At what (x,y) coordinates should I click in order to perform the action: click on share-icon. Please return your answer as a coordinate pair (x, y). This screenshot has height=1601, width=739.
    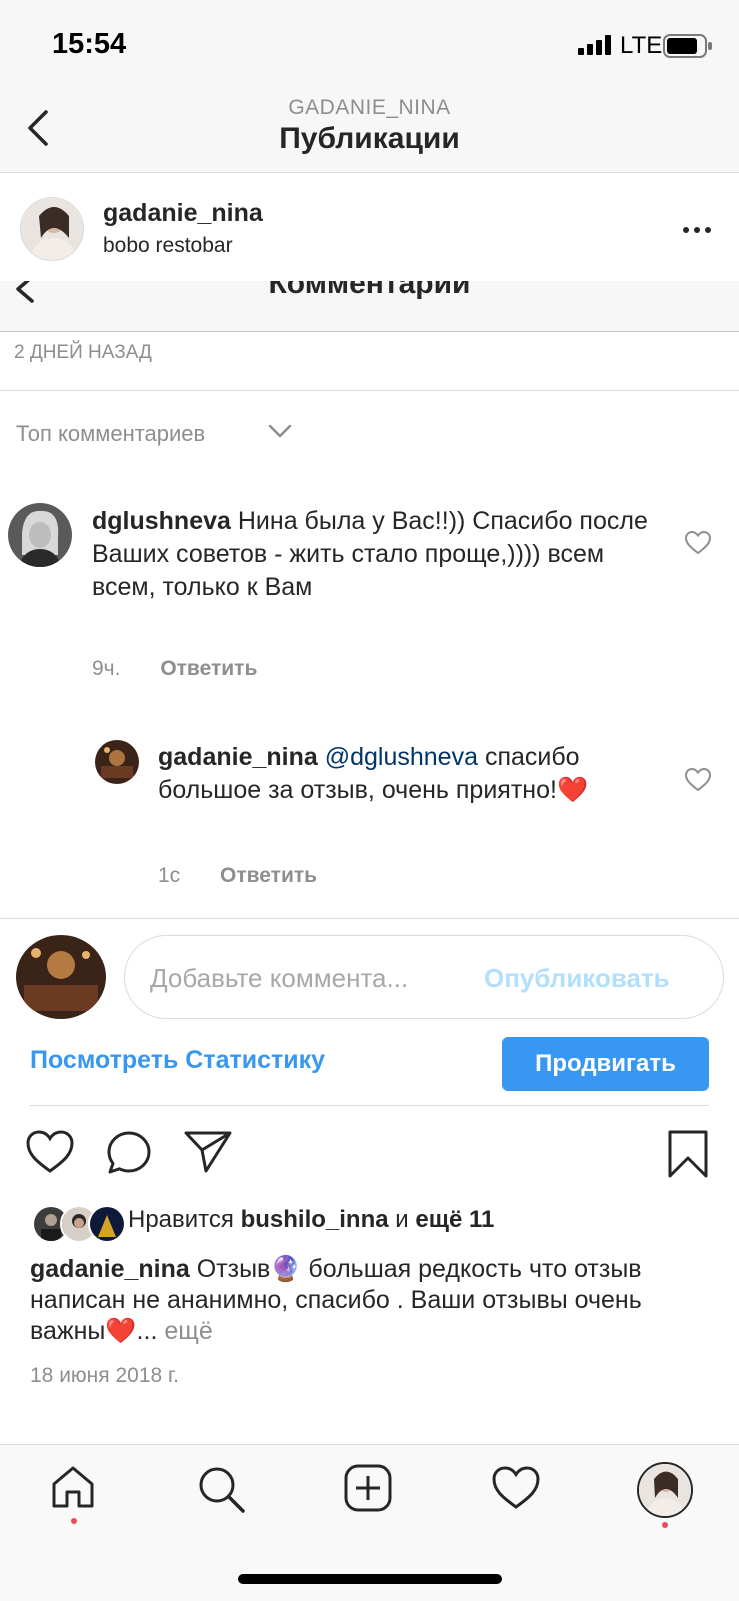
    Looking at the image, I should click on (208, 1152).